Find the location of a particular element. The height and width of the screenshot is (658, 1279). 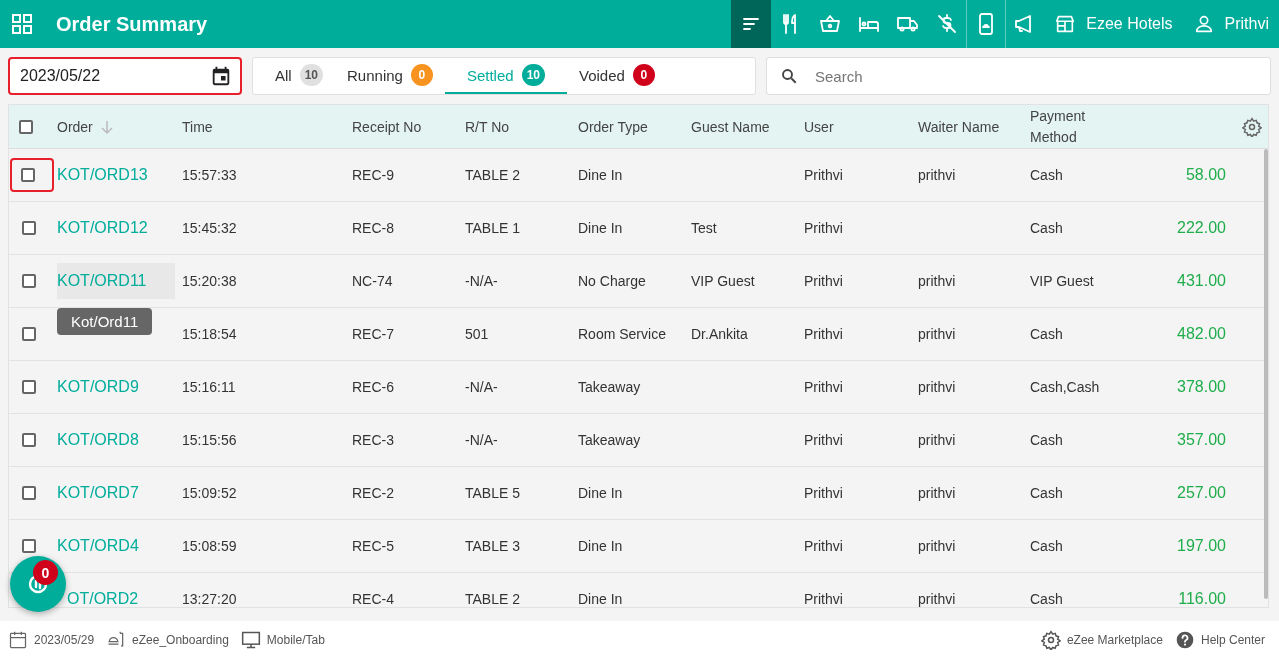

amount-cell: 58.00 is located at coordinates (1205, 175).